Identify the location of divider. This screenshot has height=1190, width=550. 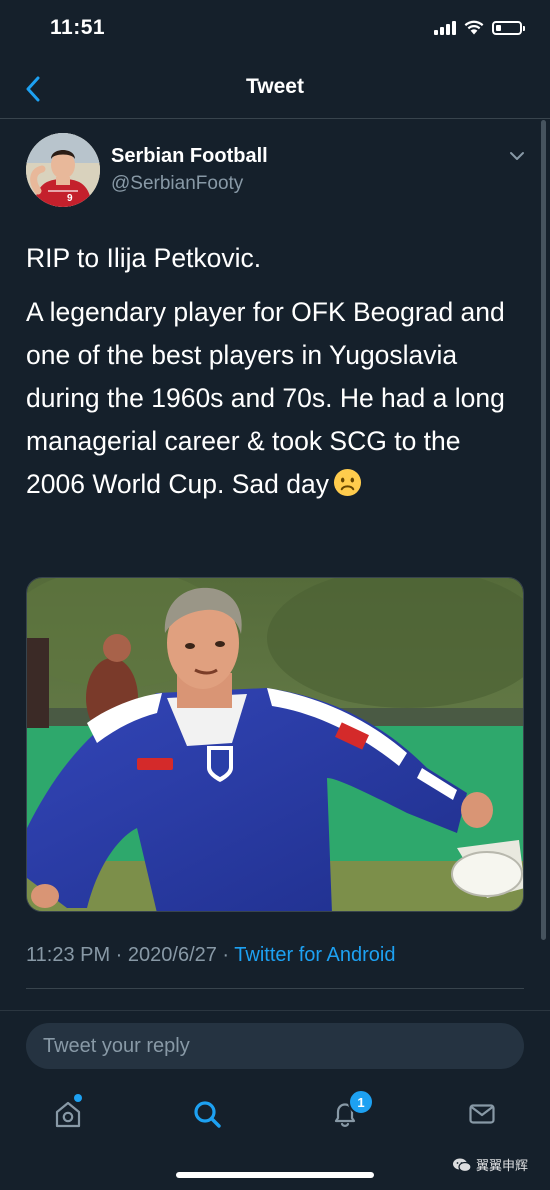
(275, 988).